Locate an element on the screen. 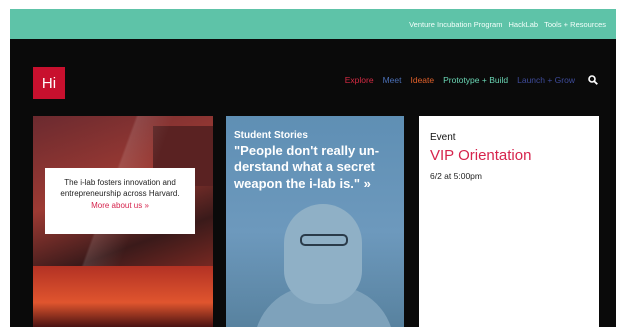 This screenshot has height=331, width=626. event-date: 6/2 at 5:00pm is located at coordinates (456, 176).